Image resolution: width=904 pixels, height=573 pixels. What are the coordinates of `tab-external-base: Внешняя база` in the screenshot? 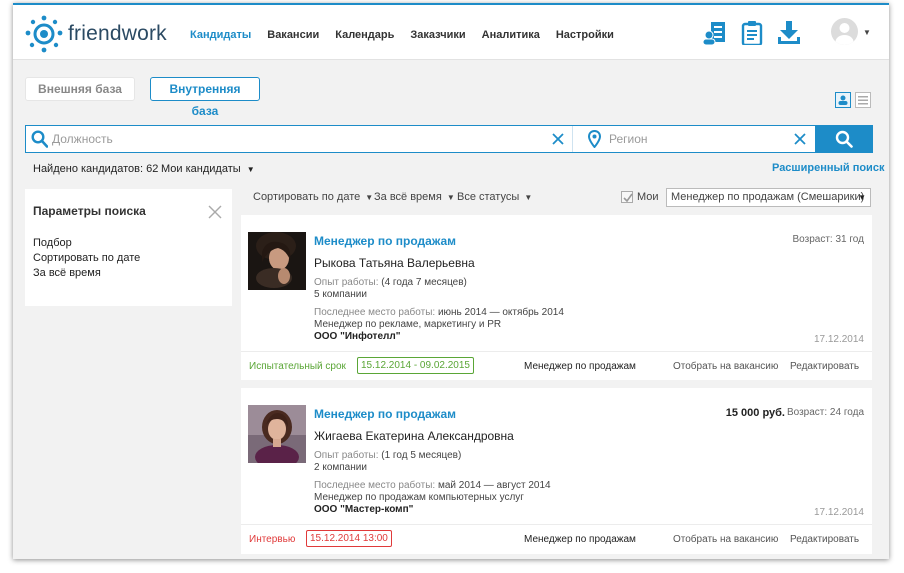 It's located at (80, 89).